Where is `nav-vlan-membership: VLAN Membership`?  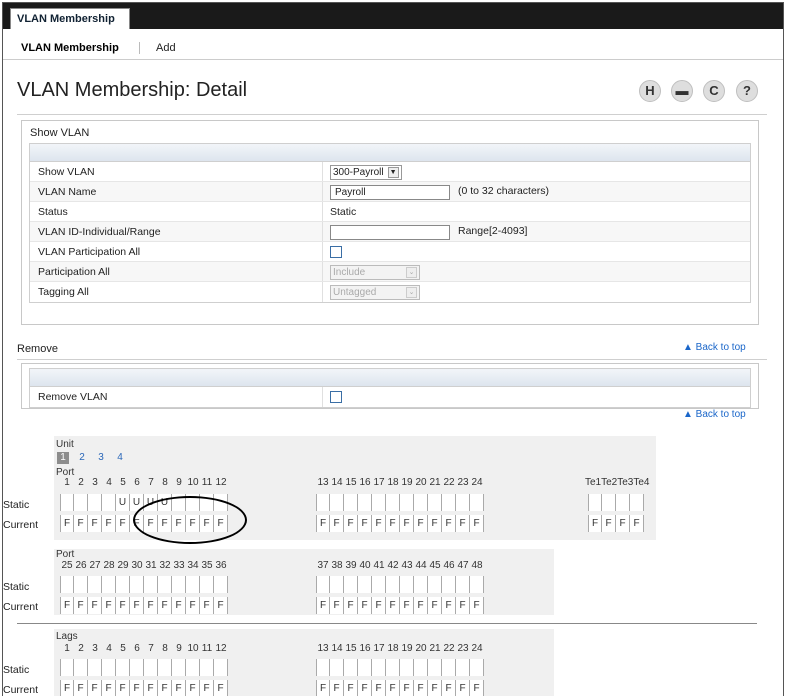
nav-vlan-membership: VLAN Membership is located at coordinates (70, 48).